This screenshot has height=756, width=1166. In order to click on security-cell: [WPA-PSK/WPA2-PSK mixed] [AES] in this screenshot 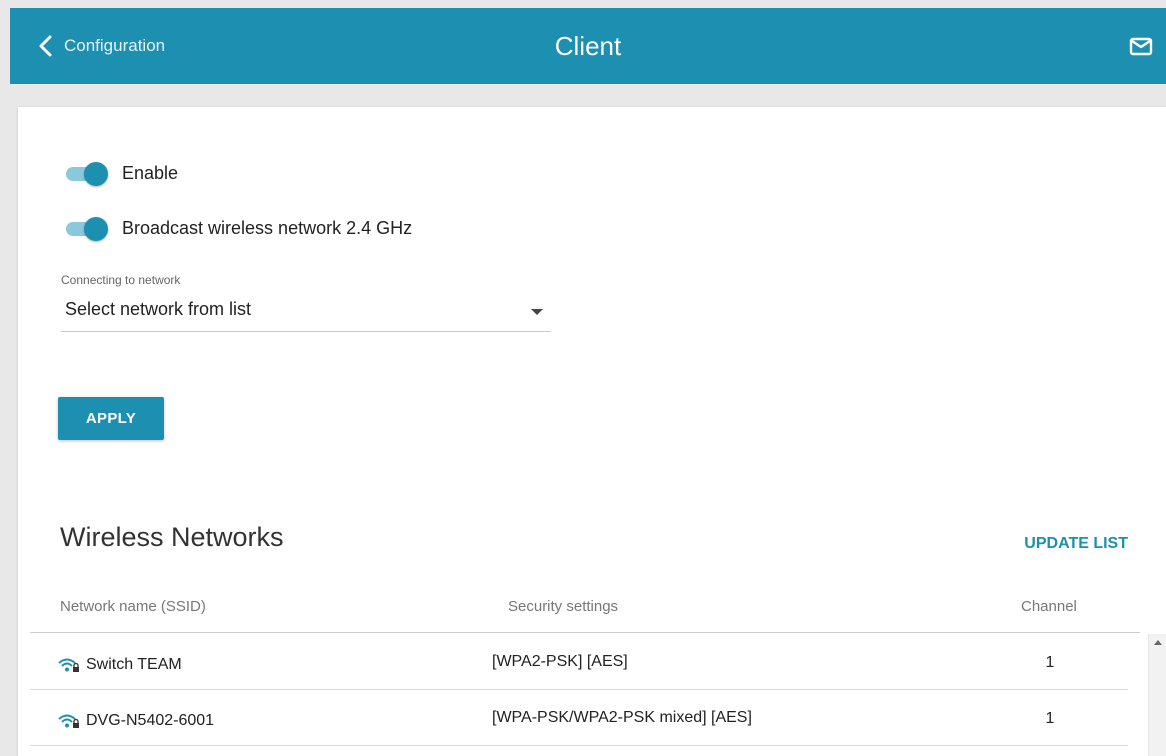, I will do `click(622, 717)`.